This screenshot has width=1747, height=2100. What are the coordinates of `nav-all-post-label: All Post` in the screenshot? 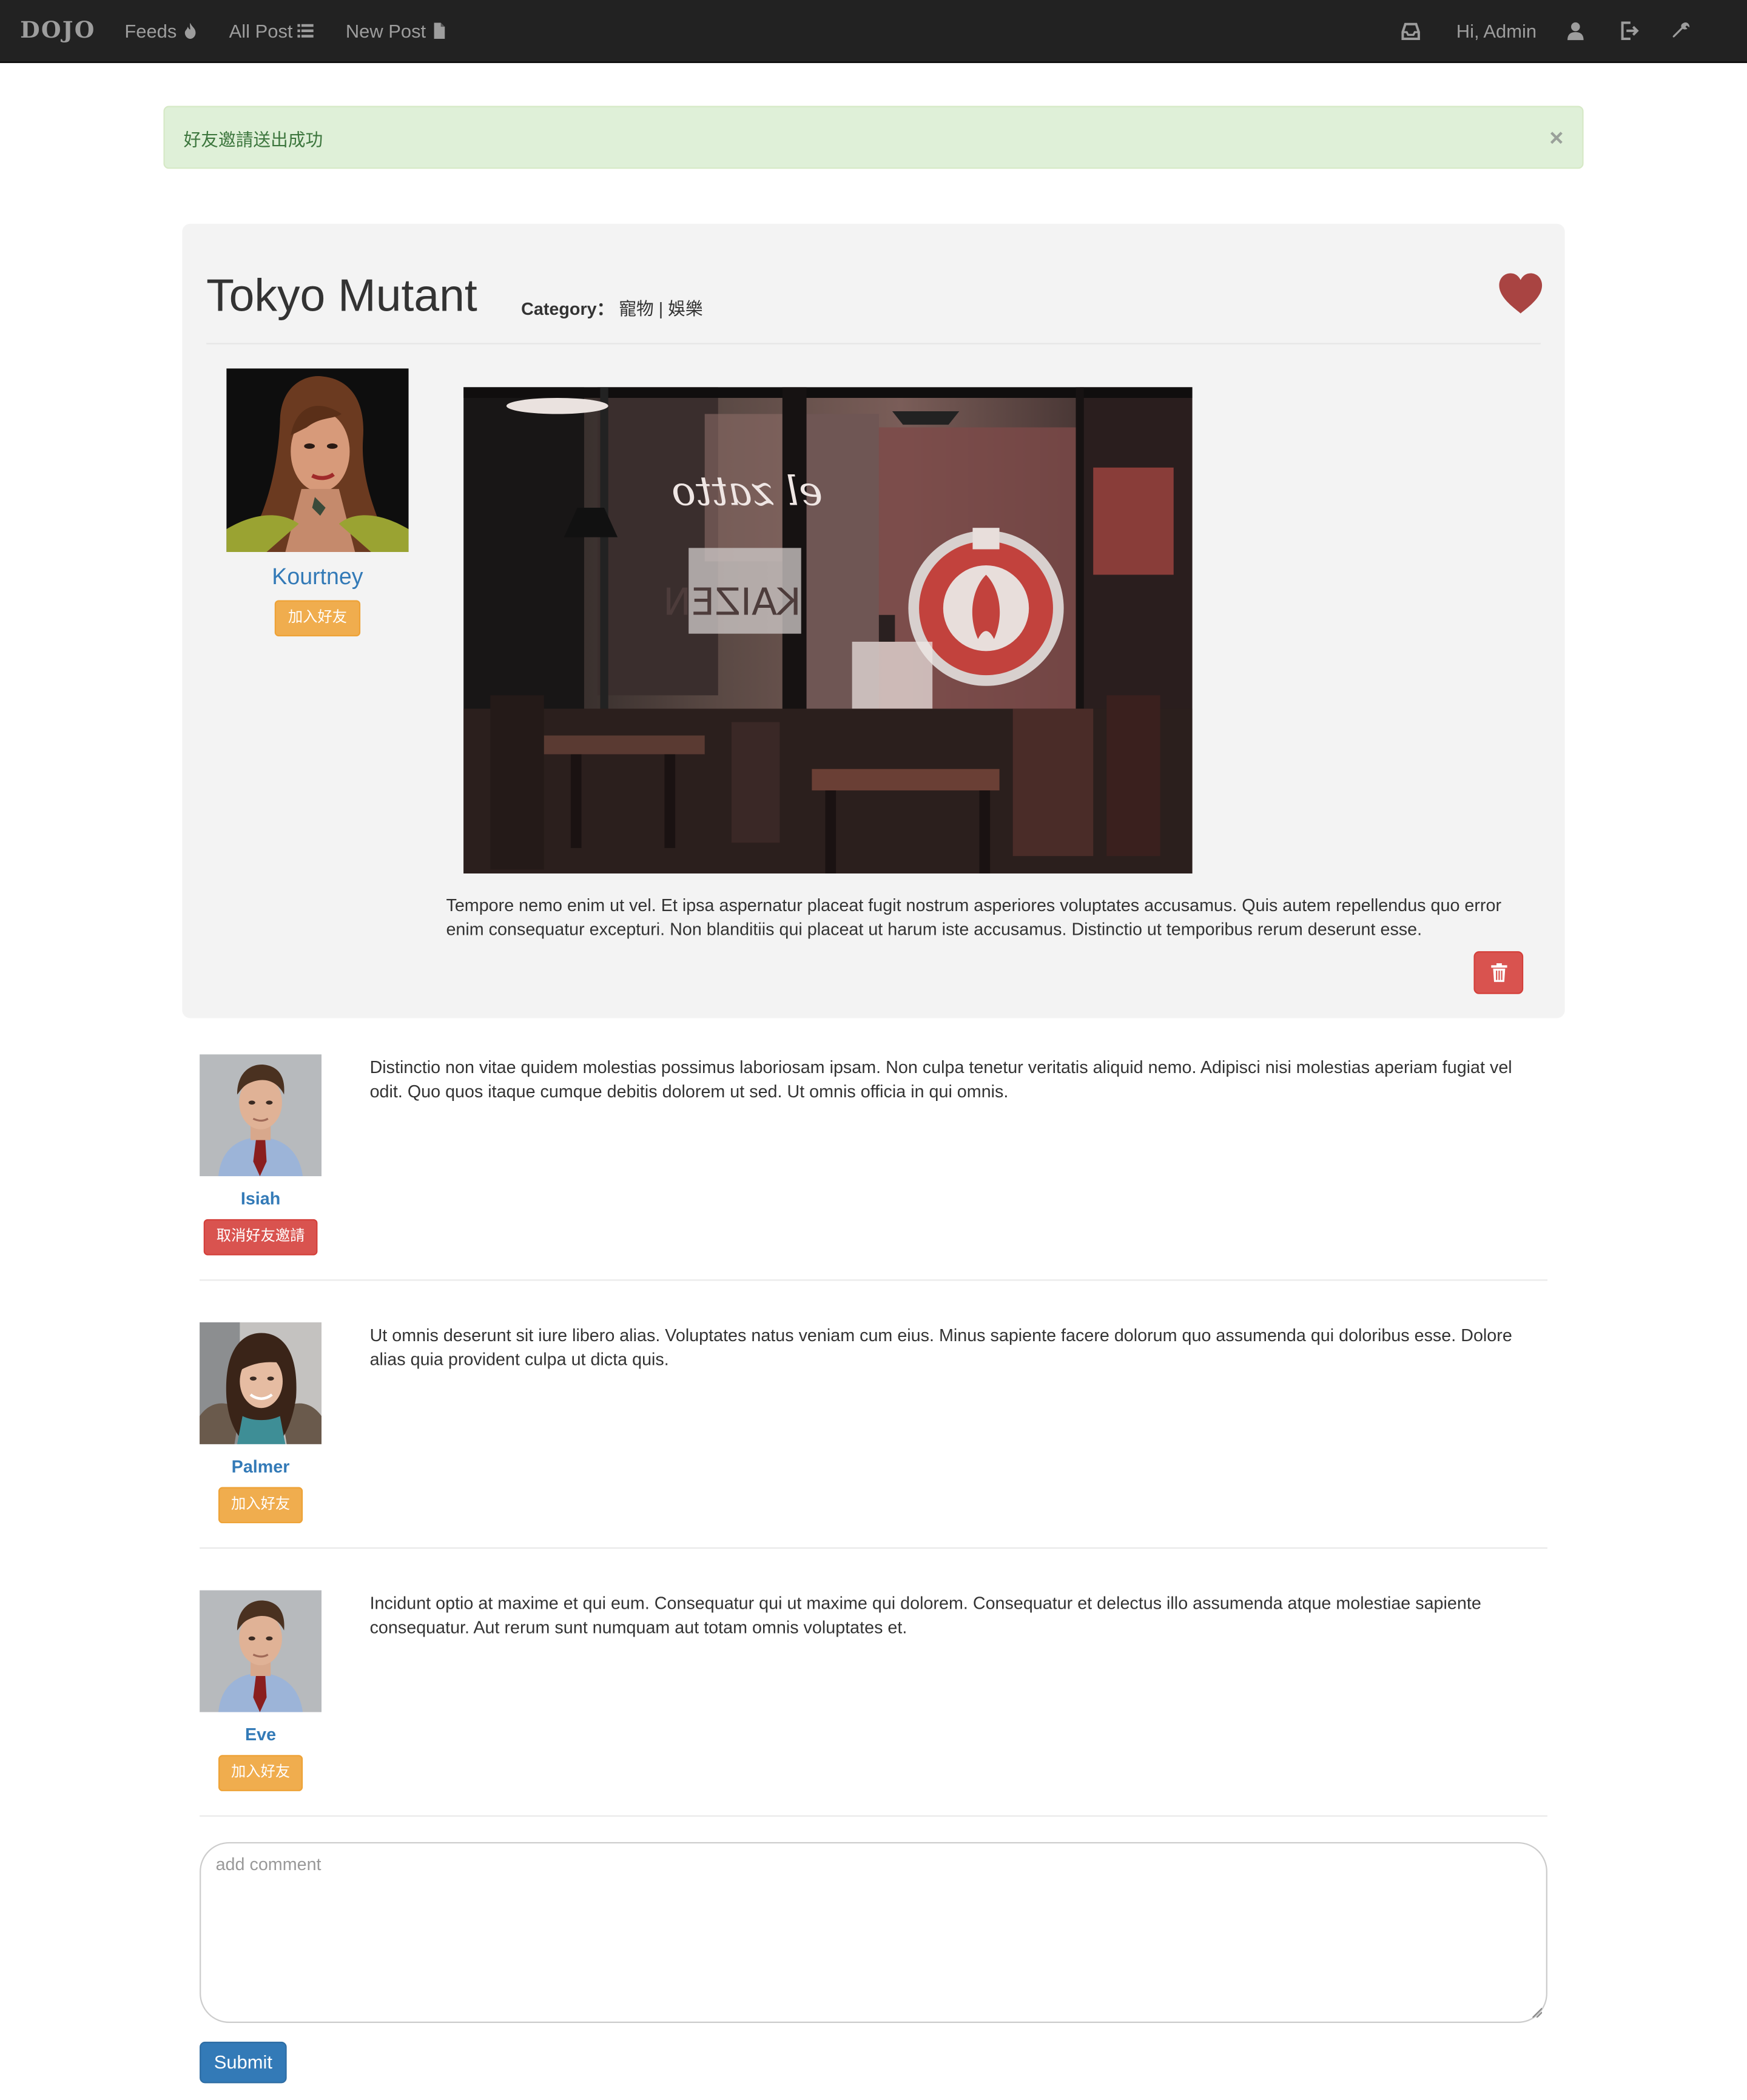 It's located at (261, 31).